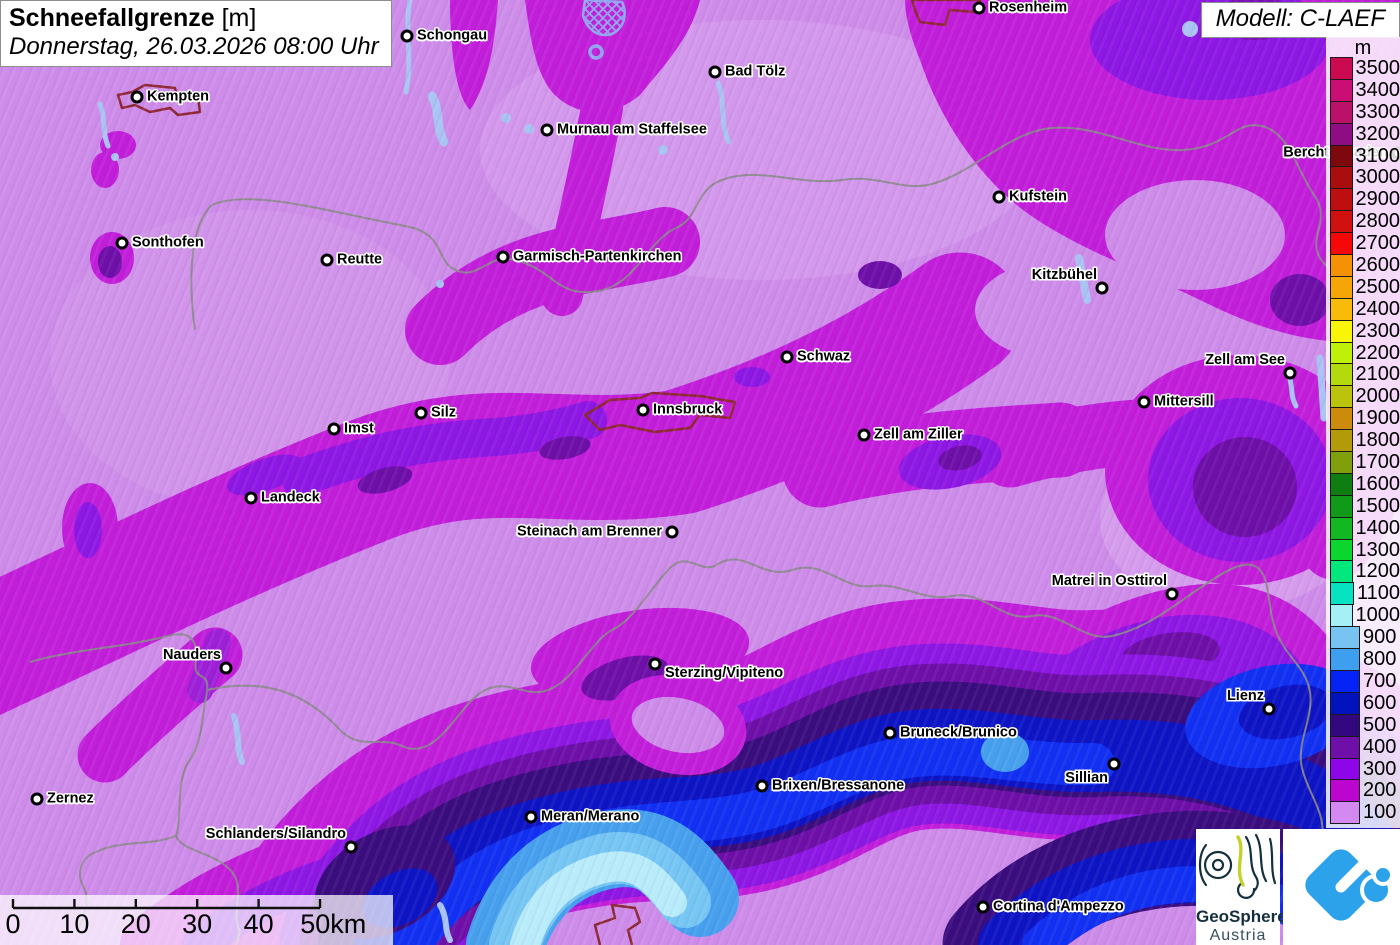  I want to click on legend-value: 3000, so click(1377, 177).